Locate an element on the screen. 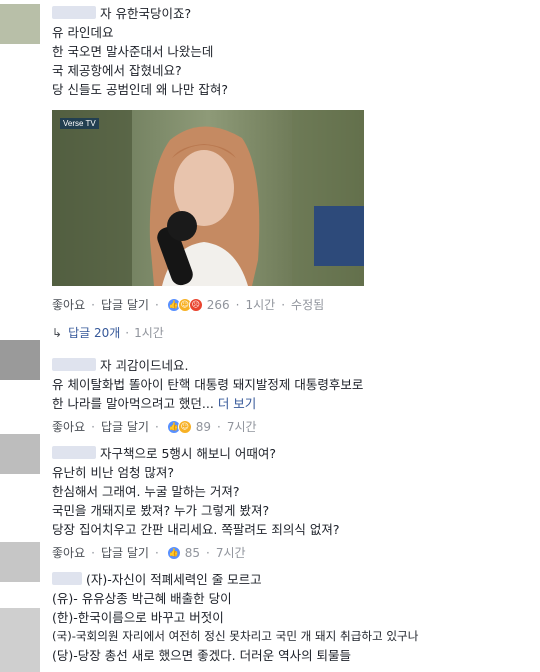 This screenshot has height=672, width=540. edited-label: 수정됨 is located at coordinates (307, 305).